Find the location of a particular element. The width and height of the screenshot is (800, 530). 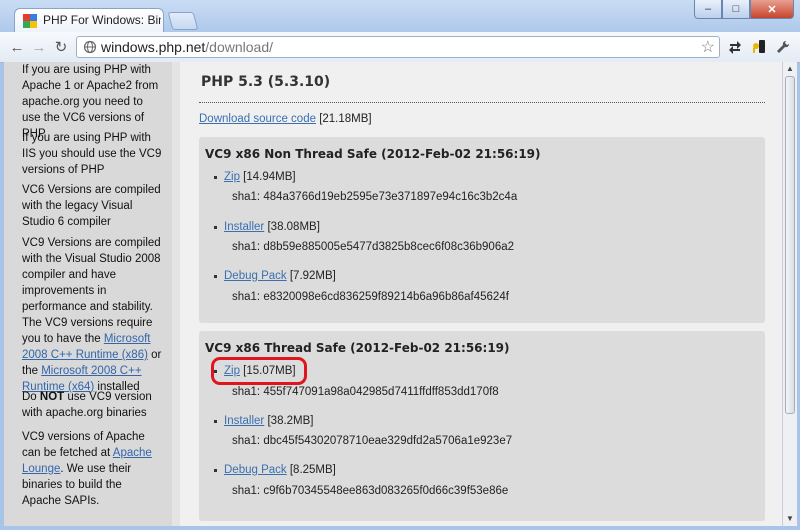

maximize-button: □ is located at coordinates (736, 9).